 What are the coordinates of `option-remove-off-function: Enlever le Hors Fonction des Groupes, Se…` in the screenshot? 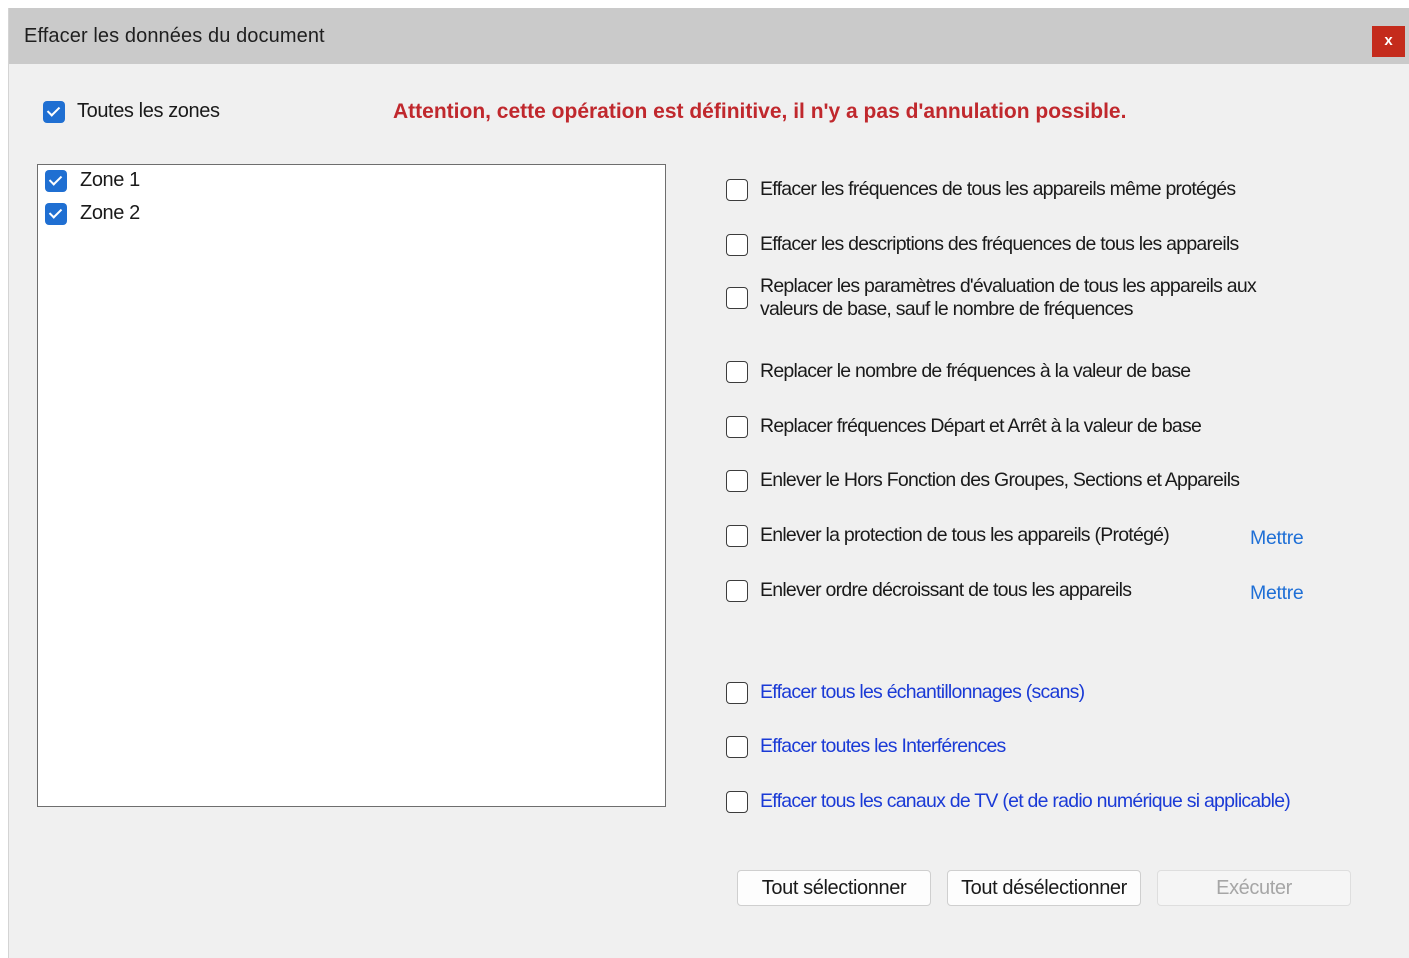 It's located at (983, 480).